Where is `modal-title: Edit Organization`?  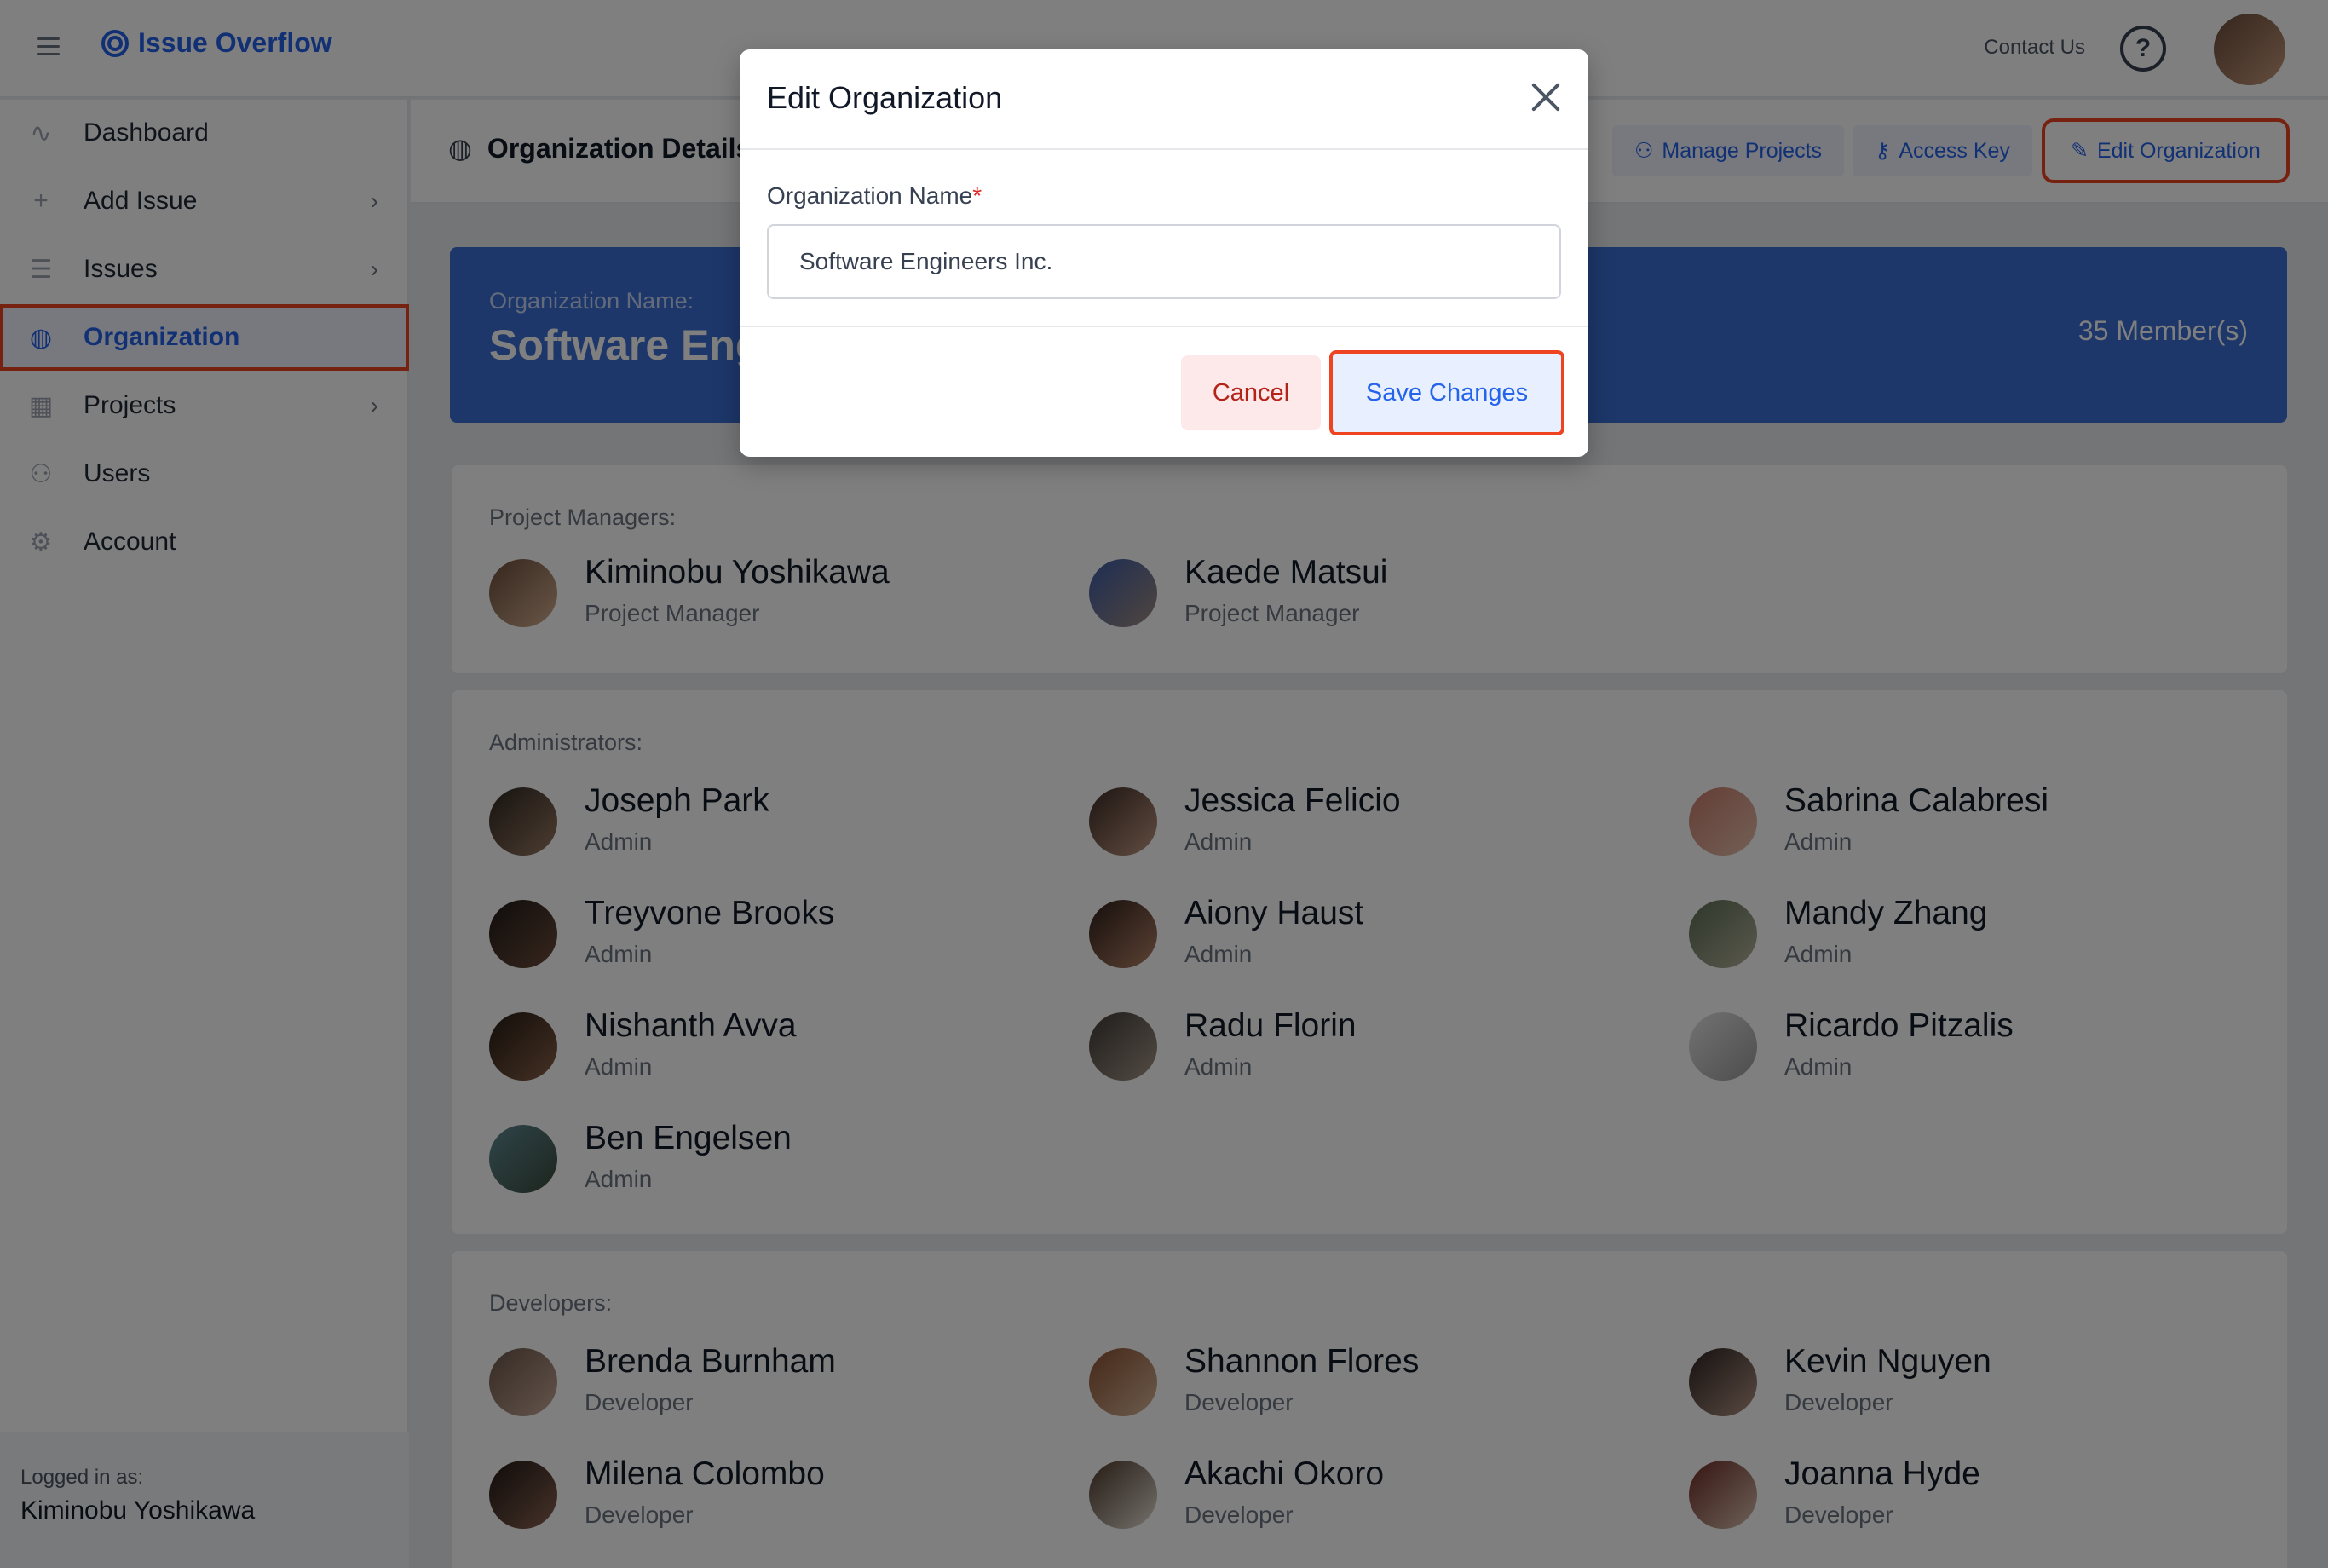 modal-title: Edit Organization is located at coordinates (885, 97).